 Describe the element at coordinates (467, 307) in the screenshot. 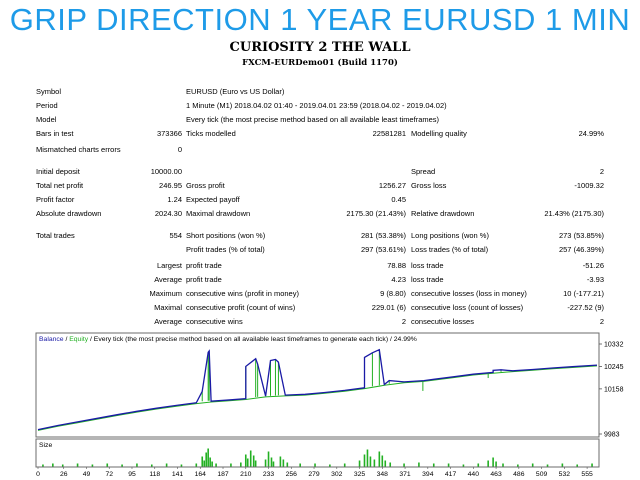

I see `maximal-loss-label: consecutive loss (count of losses)` at that location.